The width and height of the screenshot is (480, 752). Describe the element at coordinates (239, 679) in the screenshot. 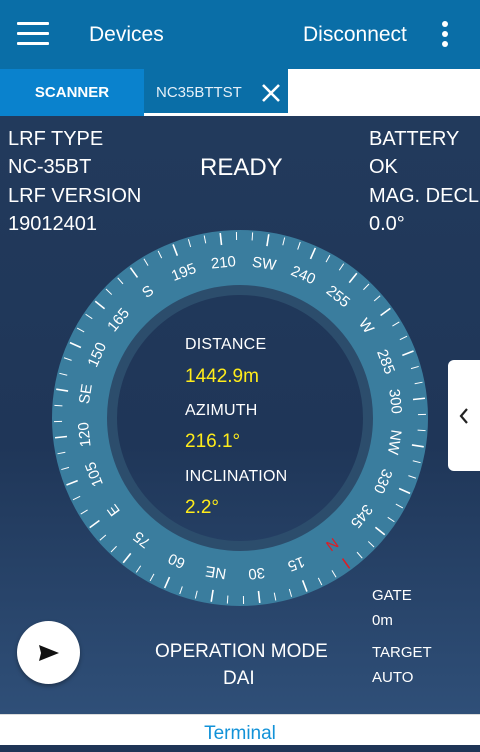

I see `operation-mode-value: DAI` at that location.